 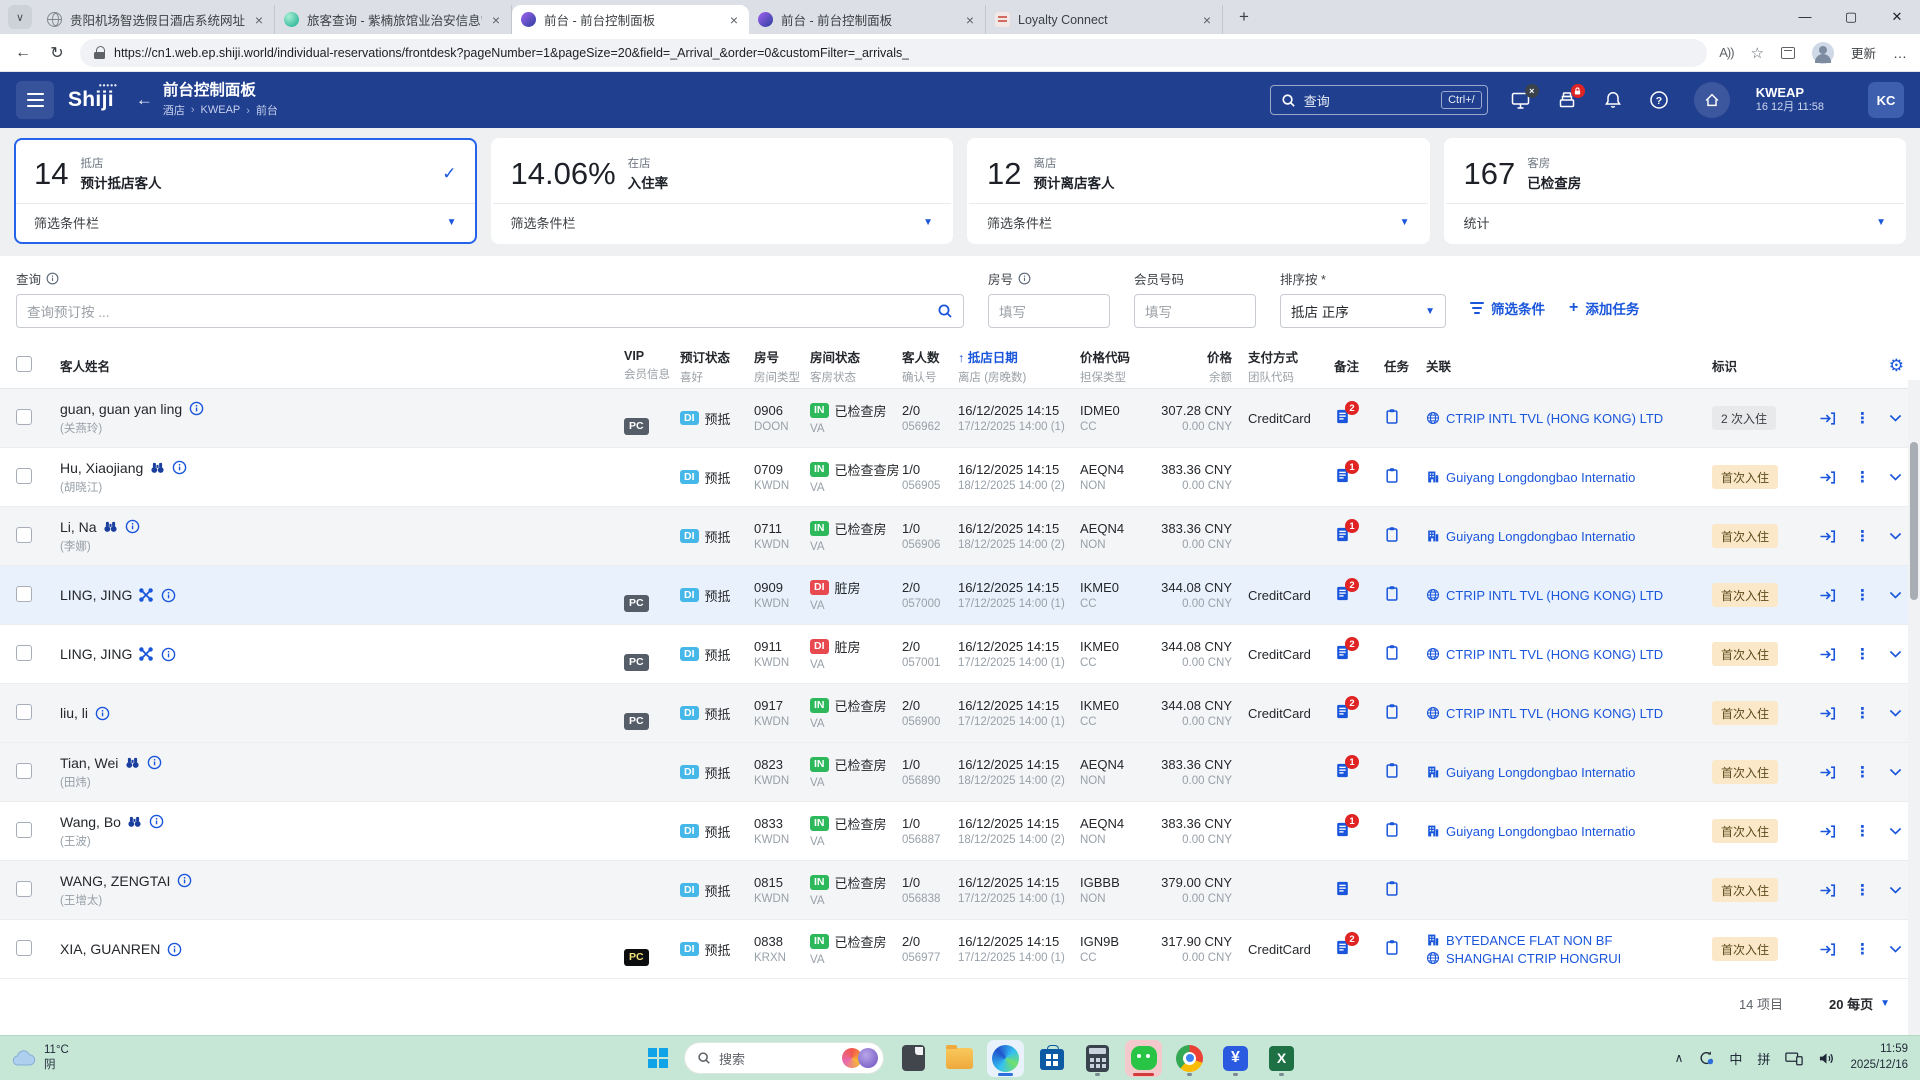 What do you see at coordinates (1674, 191) in the screenshot?
I see `card-inspected-rooms: 167 客房 已检查房 统计 ▼` at bounding box center [1674, 191].